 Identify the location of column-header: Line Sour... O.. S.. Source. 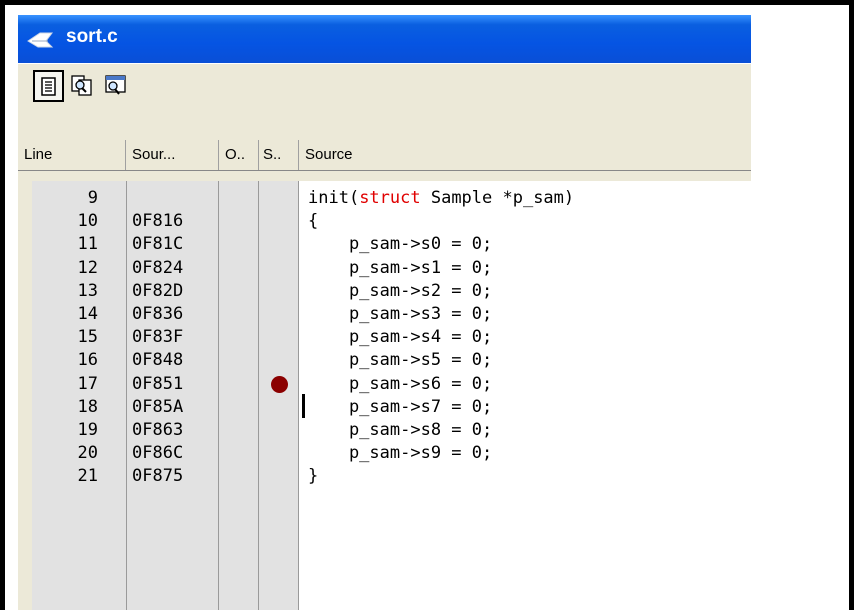
(384, 155).